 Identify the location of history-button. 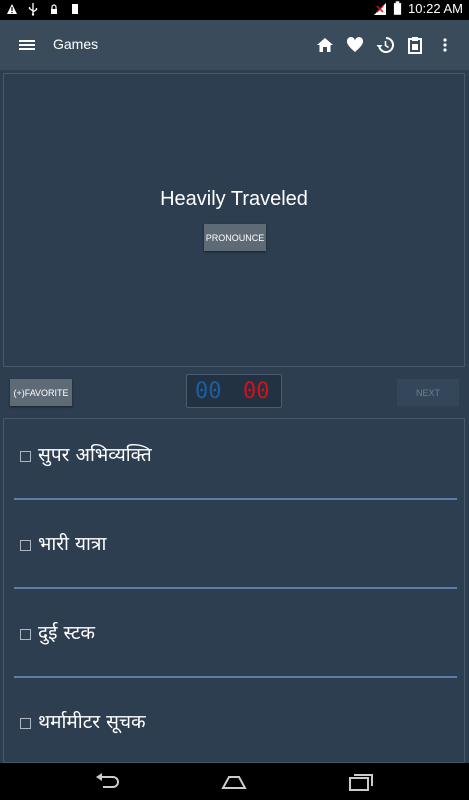
(385, 45).